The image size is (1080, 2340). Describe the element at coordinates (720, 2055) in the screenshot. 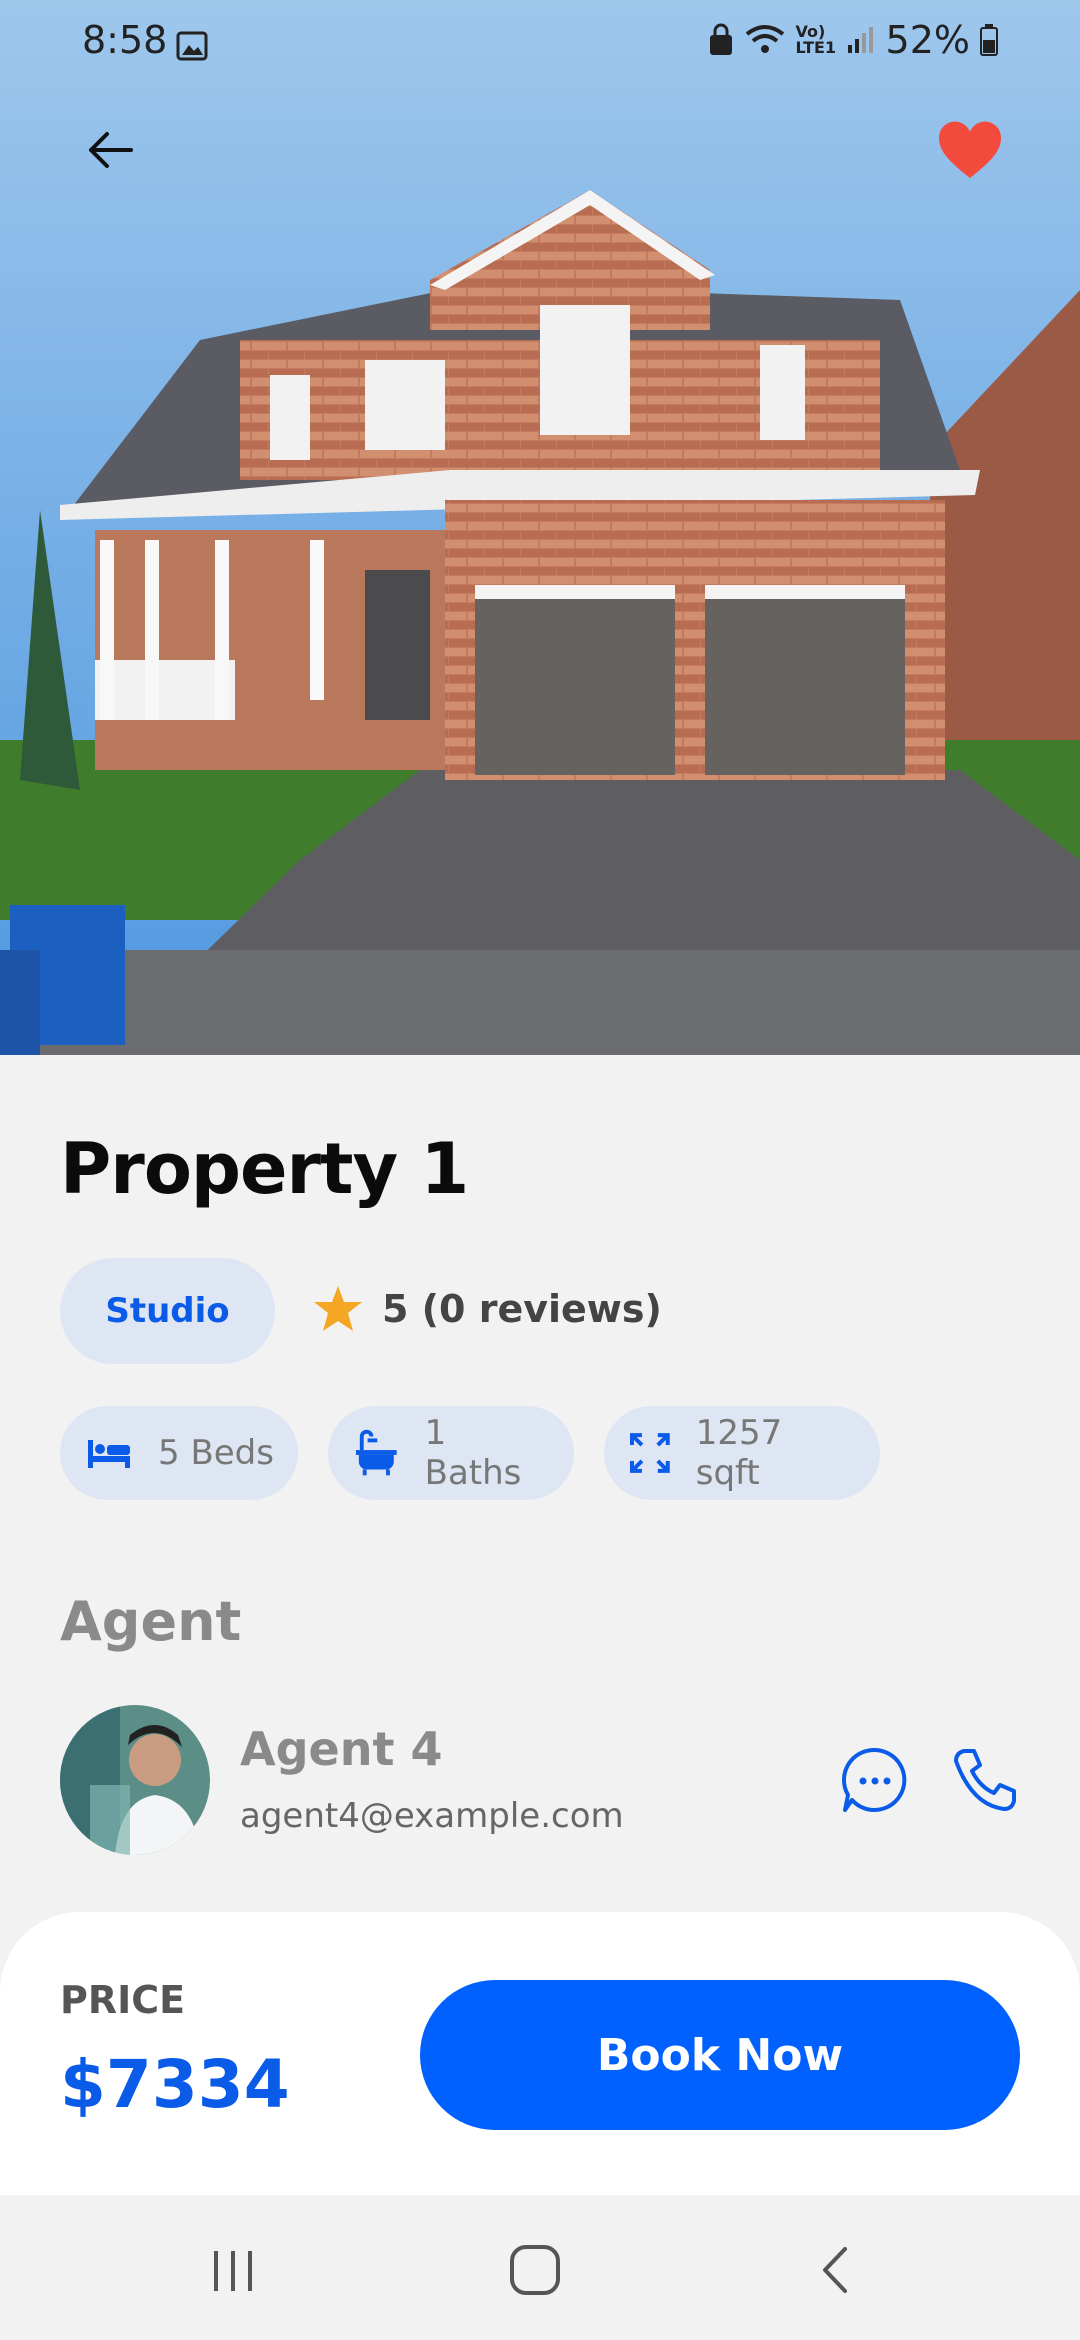

I see `book-now-button: Book Now` at that location.